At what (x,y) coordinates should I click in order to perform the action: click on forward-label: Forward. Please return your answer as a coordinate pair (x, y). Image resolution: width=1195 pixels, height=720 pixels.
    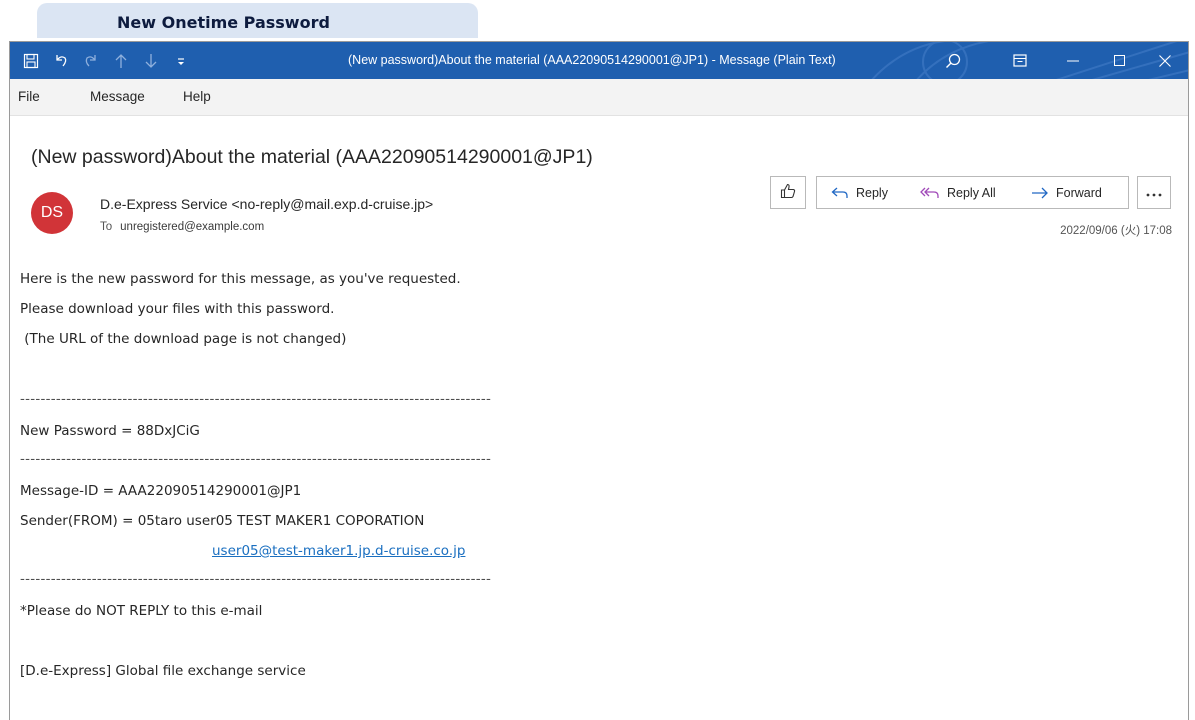
    Looking at the image, I should click on (1079, 192).